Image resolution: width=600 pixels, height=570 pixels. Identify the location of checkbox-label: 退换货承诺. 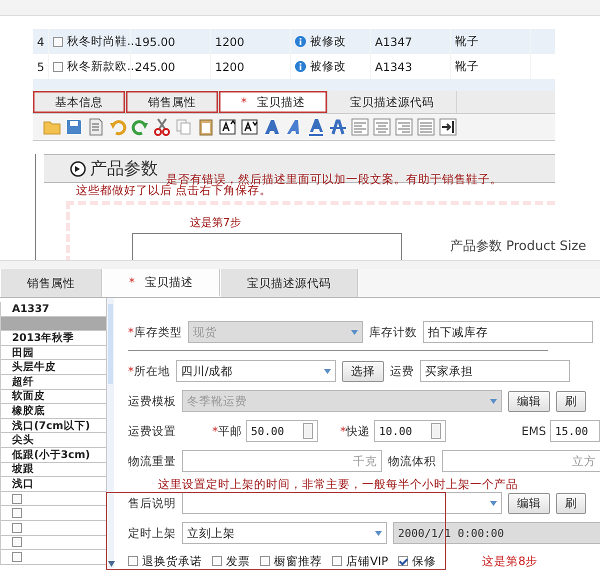
(172, 561).